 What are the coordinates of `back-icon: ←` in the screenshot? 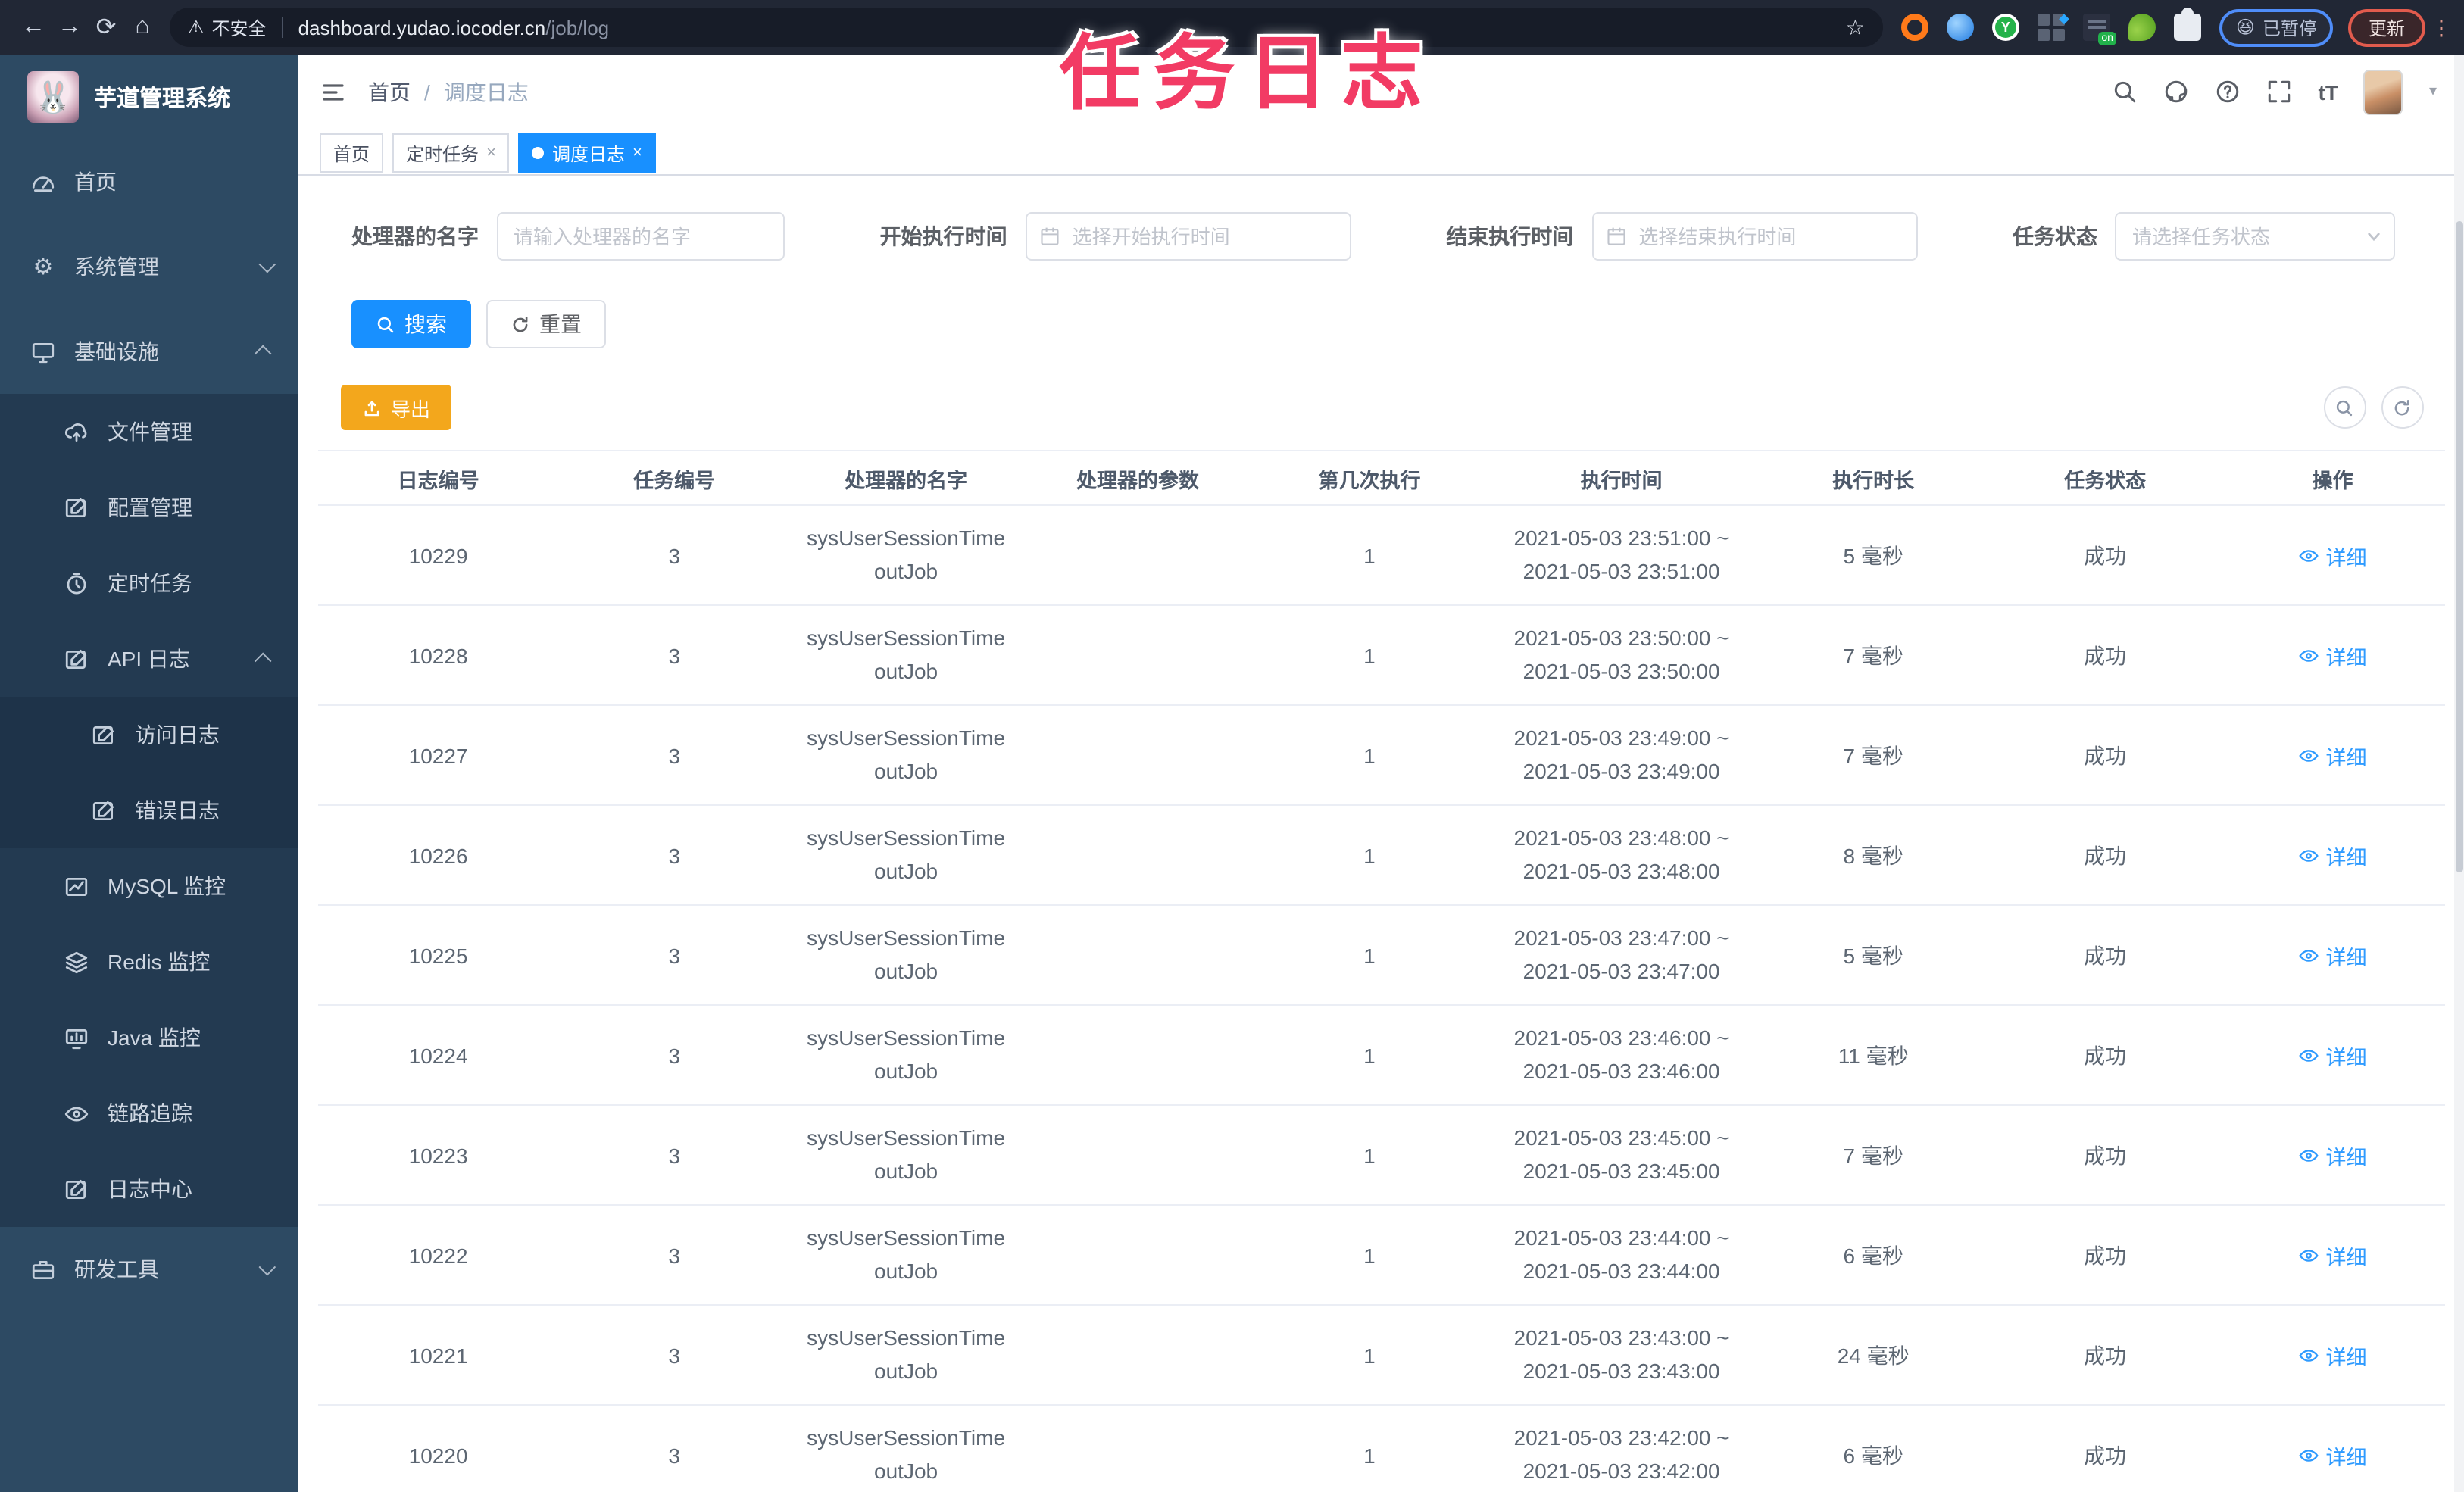 It's located at (33, 28).